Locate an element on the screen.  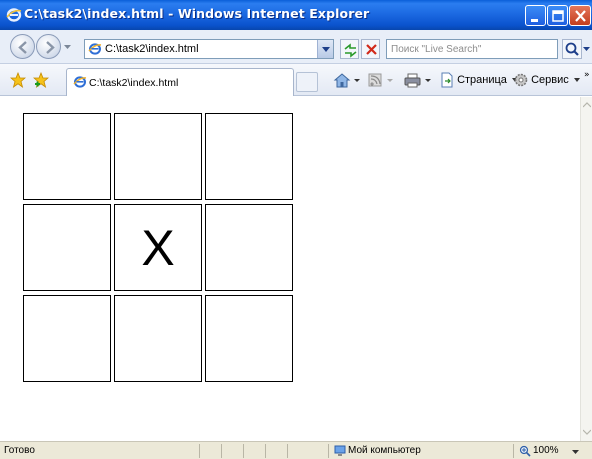
search-input: Поиск "Live Search" is located at coordinates (472, 49).